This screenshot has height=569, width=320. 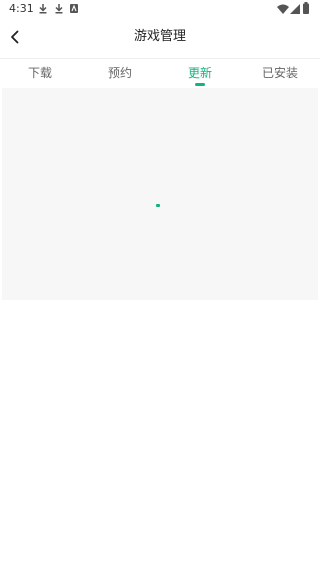 I want to click on tab-label: 更新, so click(x=199, y=73).